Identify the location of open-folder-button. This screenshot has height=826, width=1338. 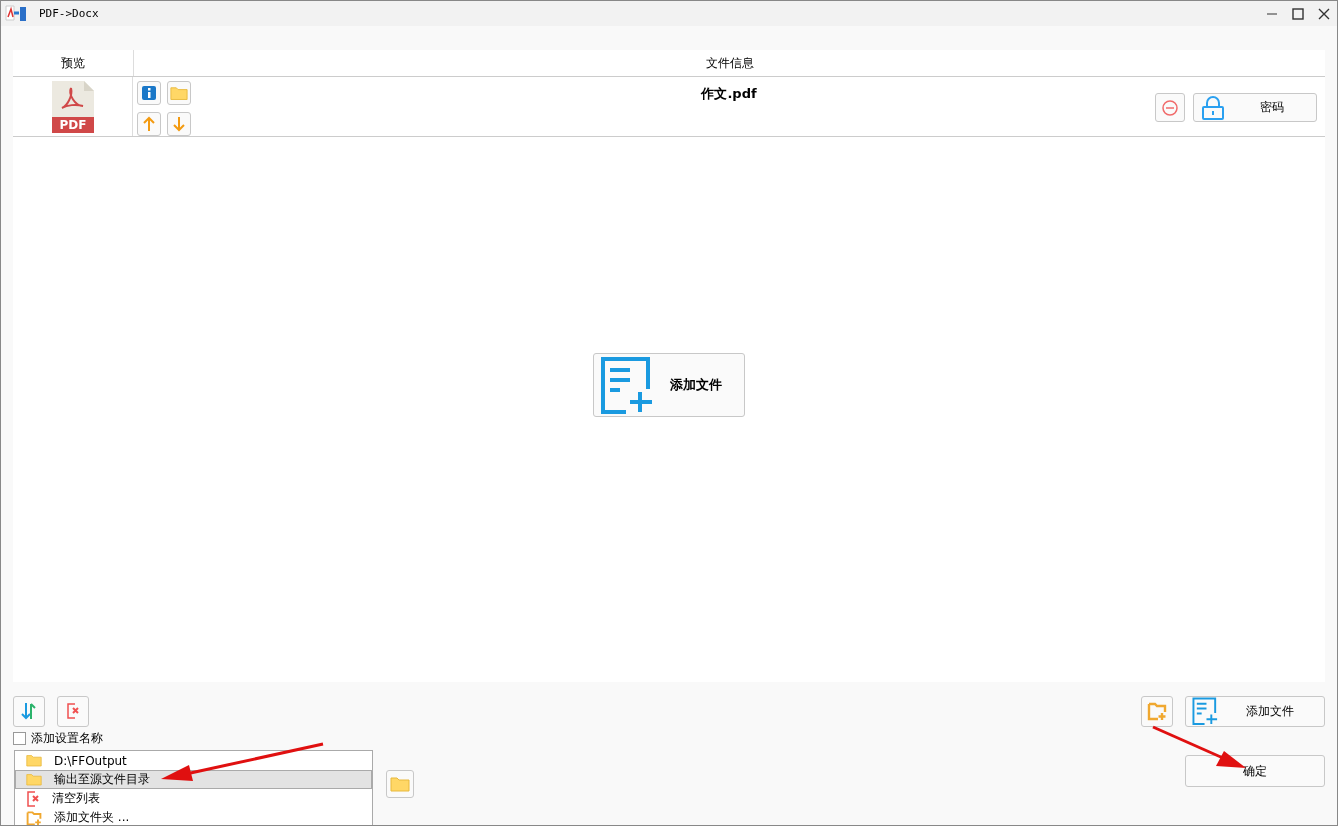
(179, 93).